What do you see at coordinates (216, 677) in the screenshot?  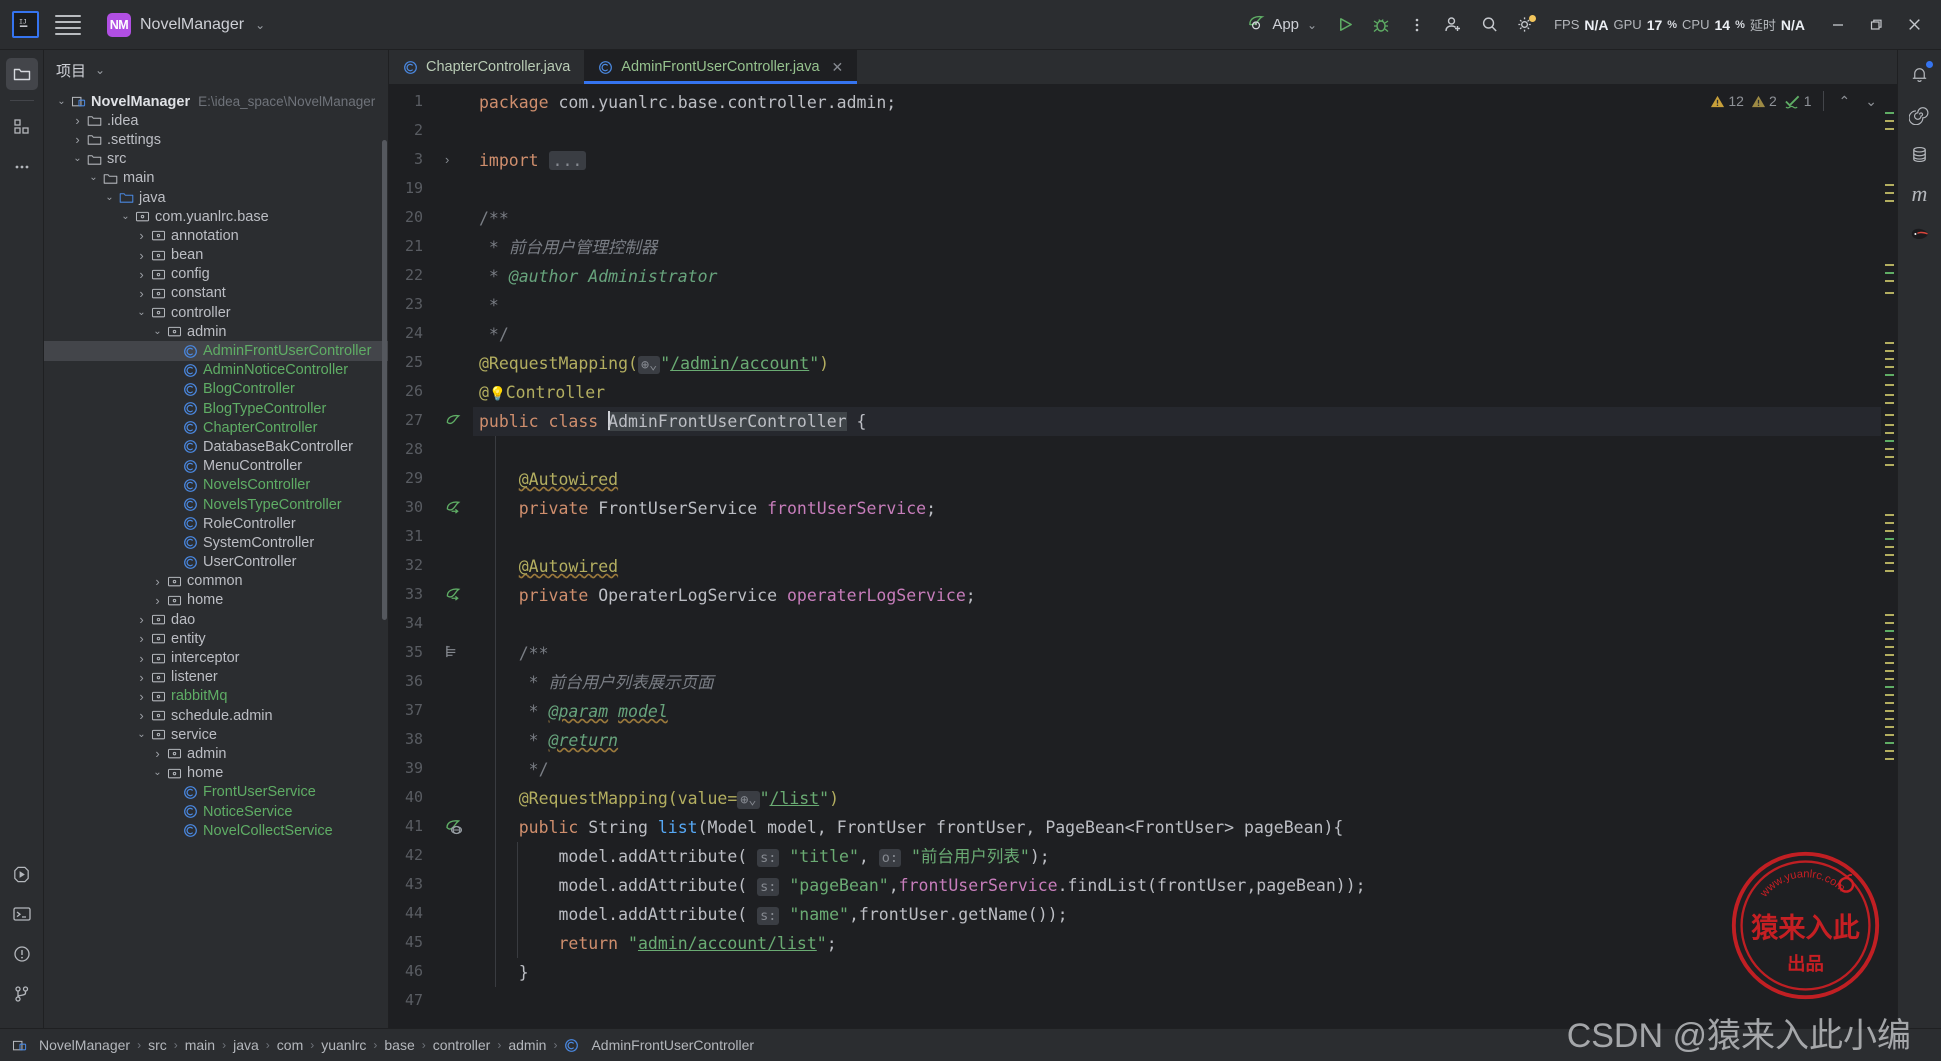 I see `tree-node-listener: › listener` at bounding box center [216, 677].